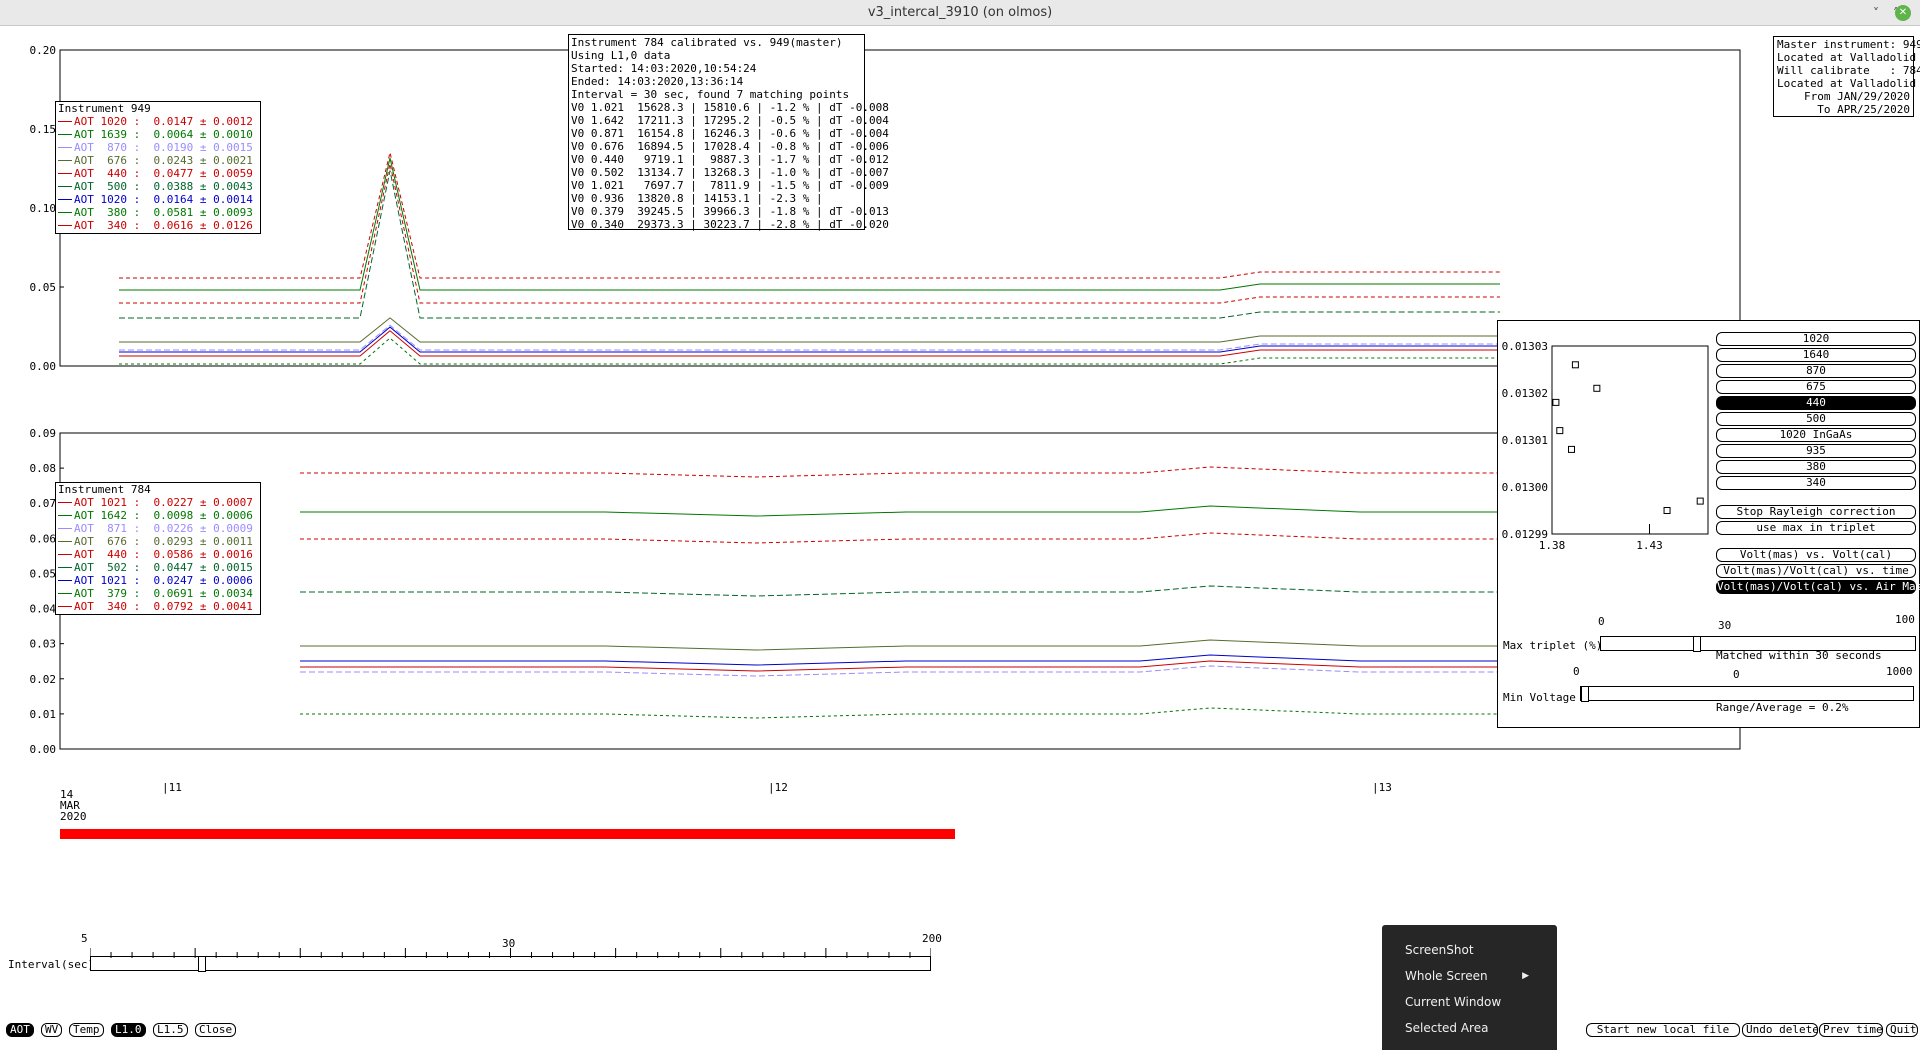 This screenshot has width=1920, height=1050. Describe the element at coordinates (51, 964) in the screenshot. I see `interval-label: Interval(sec)` at that location.